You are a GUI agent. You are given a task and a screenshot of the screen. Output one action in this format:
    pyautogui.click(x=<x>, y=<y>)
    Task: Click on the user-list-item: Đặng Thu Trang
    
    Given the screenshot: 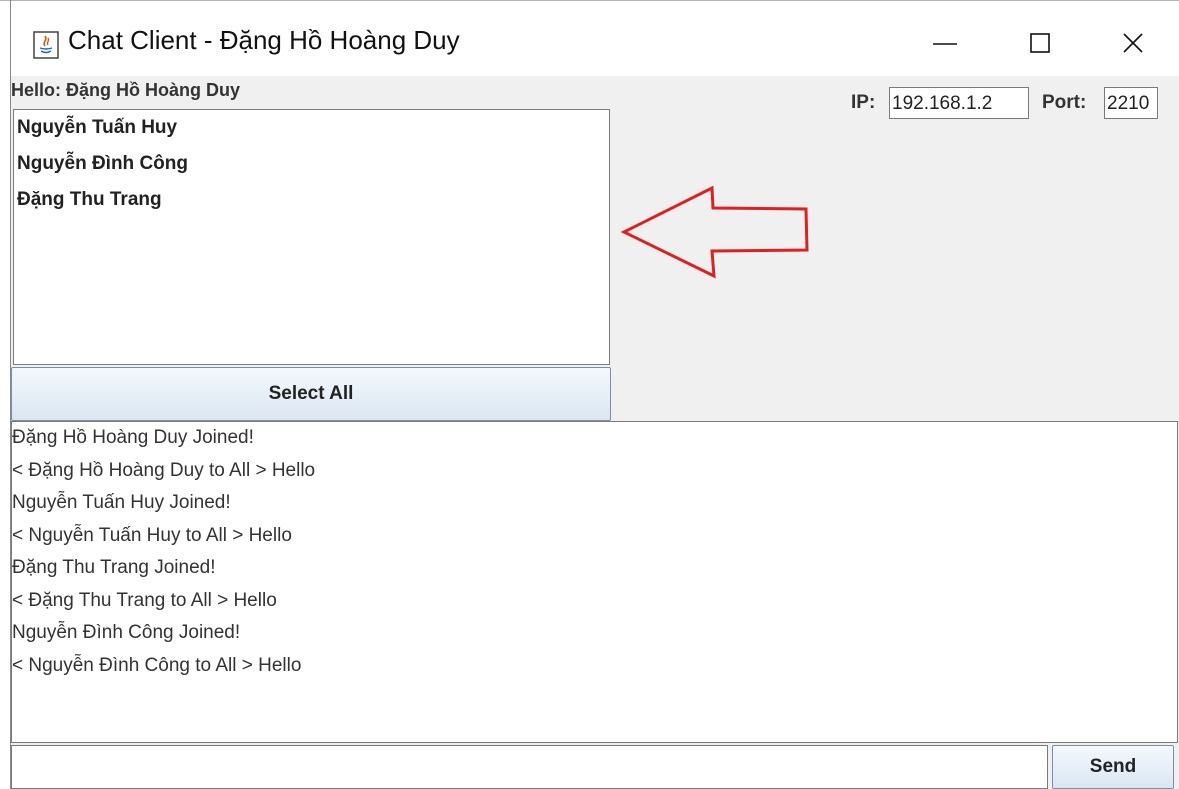 What is the action you would take?
    pyautogui.click(x=311, y=200)
    